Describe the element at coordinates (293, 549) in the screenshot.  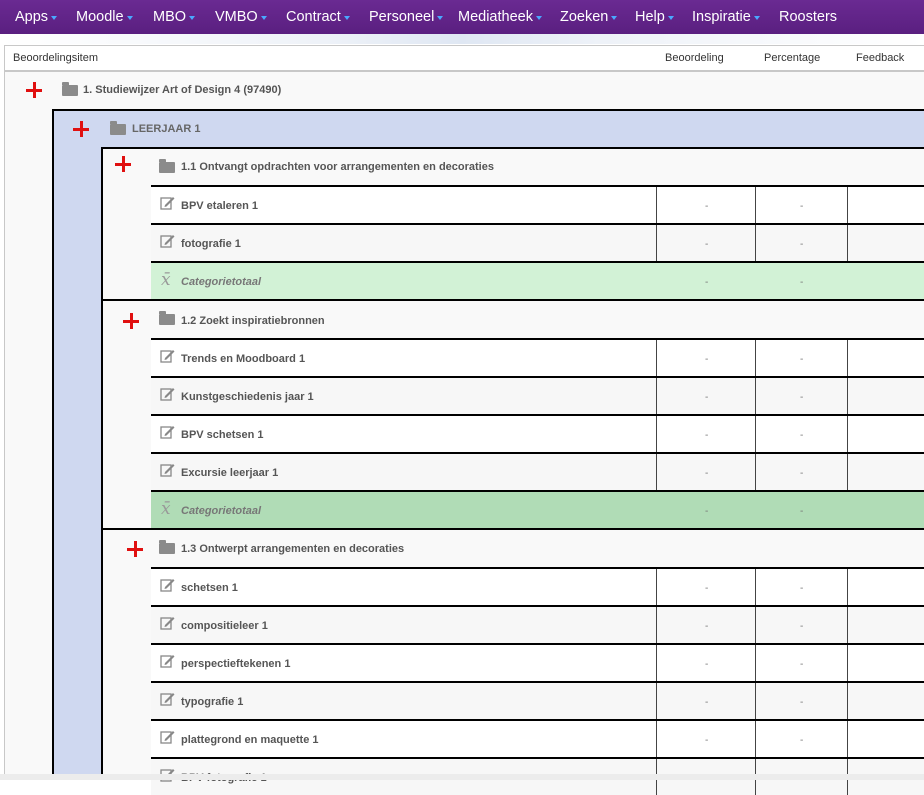
I see `category-title: 1.3 Ontwerpt arrangementen en decoraties` at that location.